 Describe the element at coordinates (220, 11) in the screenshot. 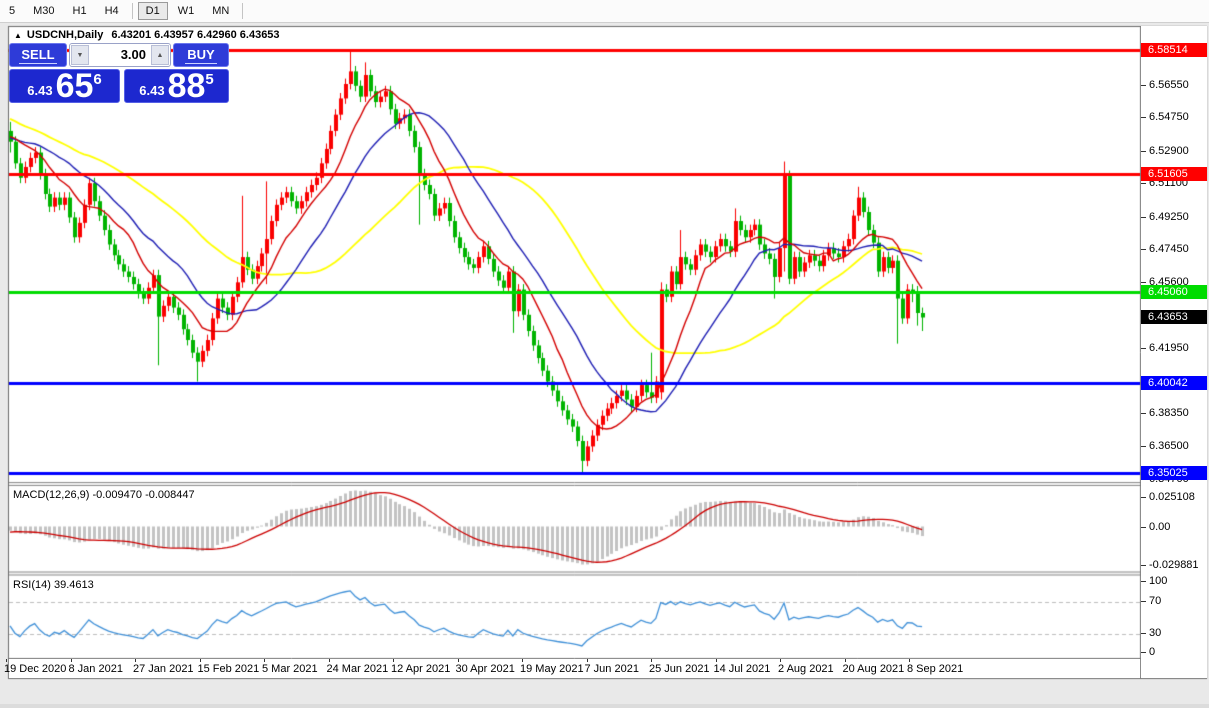

I see `timeframe-button-MN: MN` at that location.